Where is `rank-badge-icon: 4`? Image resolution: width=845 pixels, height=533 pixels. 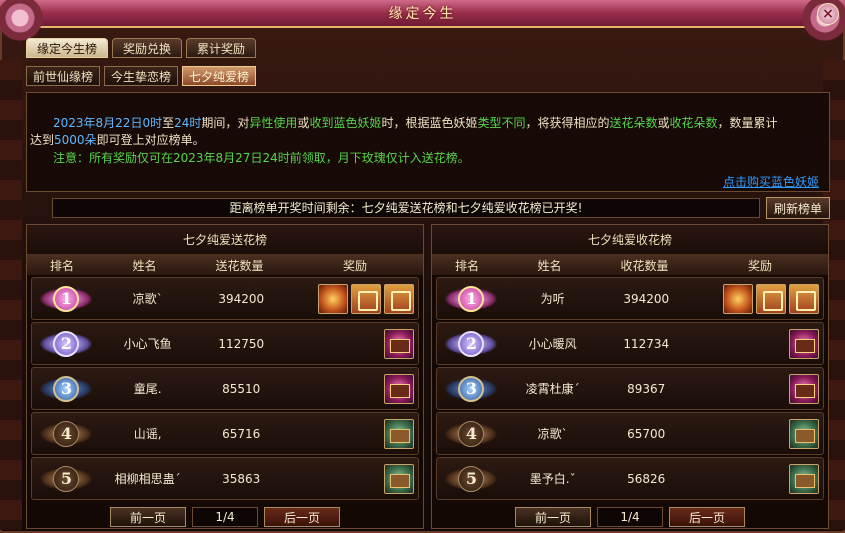 rank-badge-icon: 4 is located at coordinates (66, 434).